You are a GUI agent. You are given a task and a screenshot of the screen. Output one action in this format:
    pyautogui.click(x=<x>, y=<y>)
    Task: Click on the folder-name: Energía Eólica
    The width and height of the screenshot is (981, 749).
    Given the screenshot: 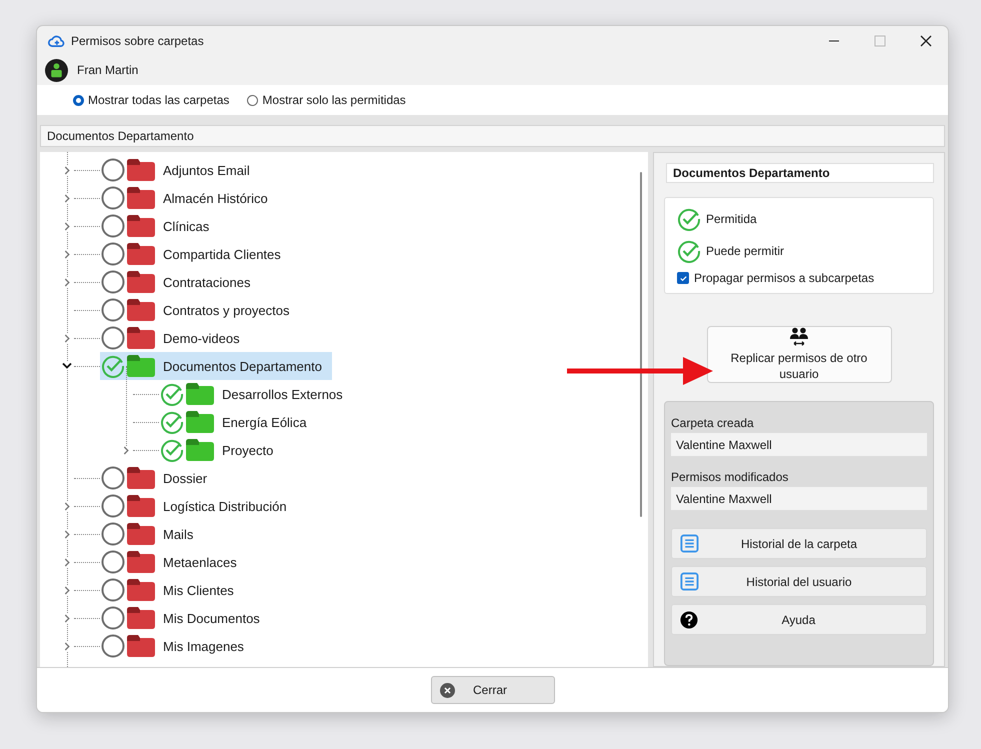 What is the action you would take?
    pyautogui.click(x=264, y=422)
    